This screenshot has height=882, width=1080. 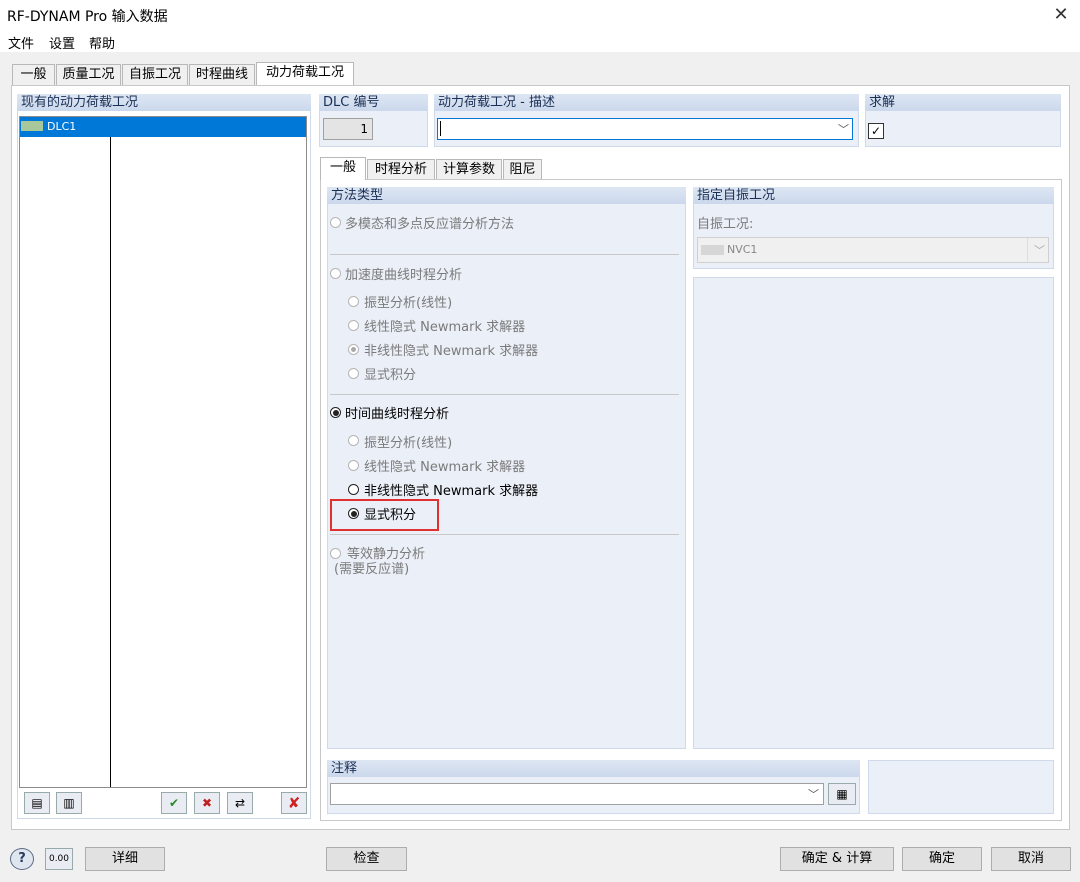 I want to click on solve-checkbox: ✓, so click(x=876, y=131).